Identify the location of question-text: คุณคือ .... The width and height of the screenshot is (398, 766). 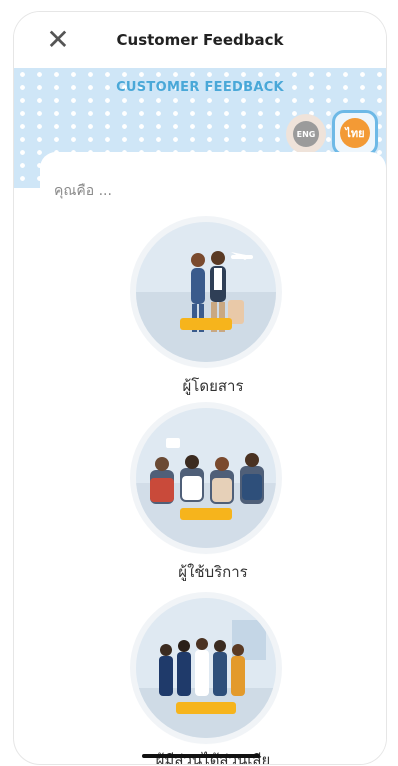
(83, 191).